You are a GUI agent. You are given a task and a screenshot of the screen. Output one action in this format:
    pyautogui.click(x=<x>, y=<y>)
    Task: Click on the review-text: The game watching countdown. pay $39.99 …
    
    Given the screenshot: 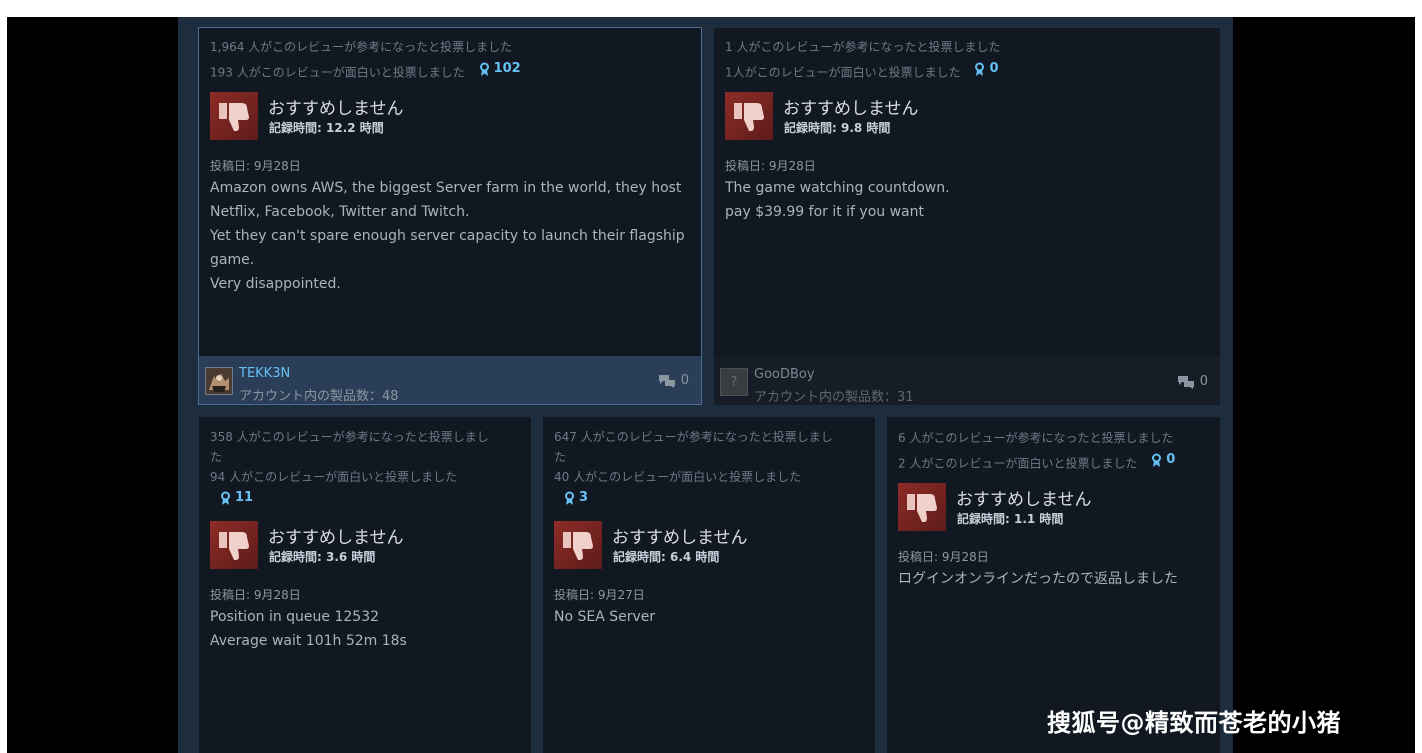 What is the action you would take?
    pyautogui.click(x=967, y=200)
    